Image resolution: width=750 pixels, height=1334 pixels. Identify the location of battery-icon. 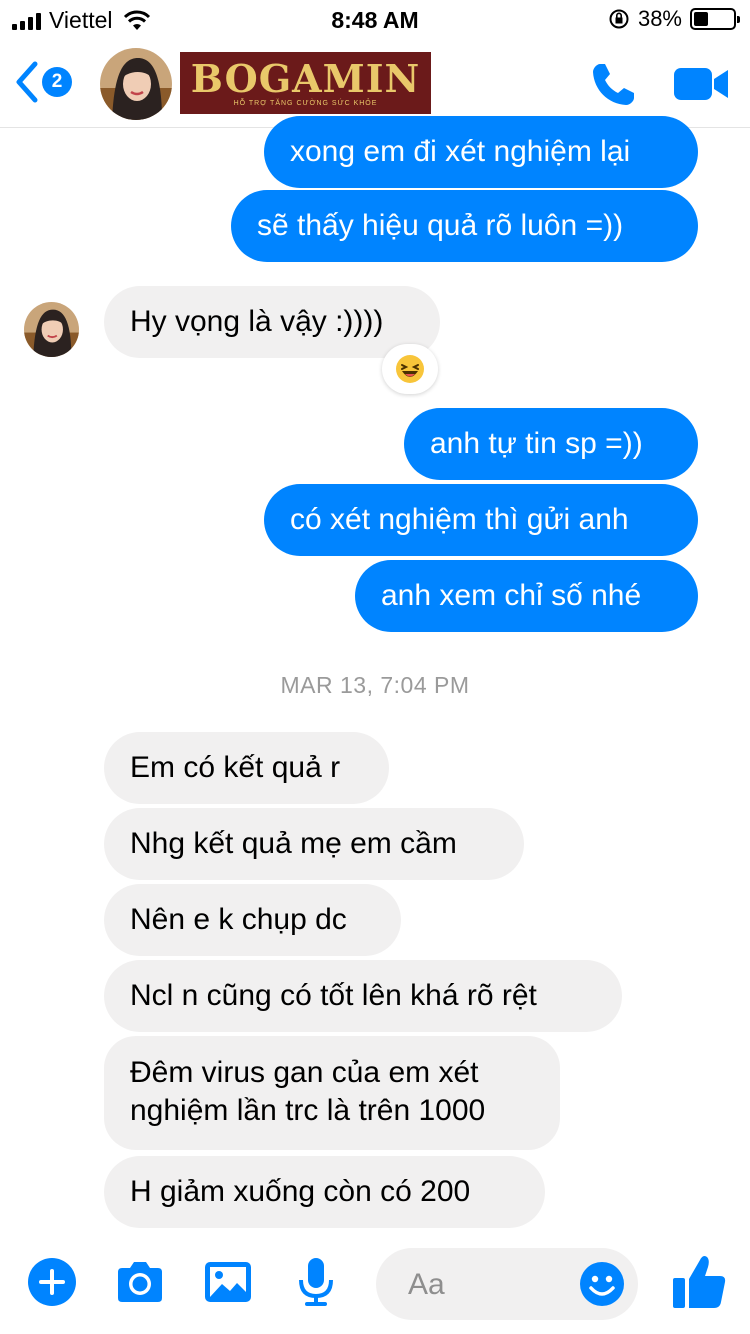
(715, 19).